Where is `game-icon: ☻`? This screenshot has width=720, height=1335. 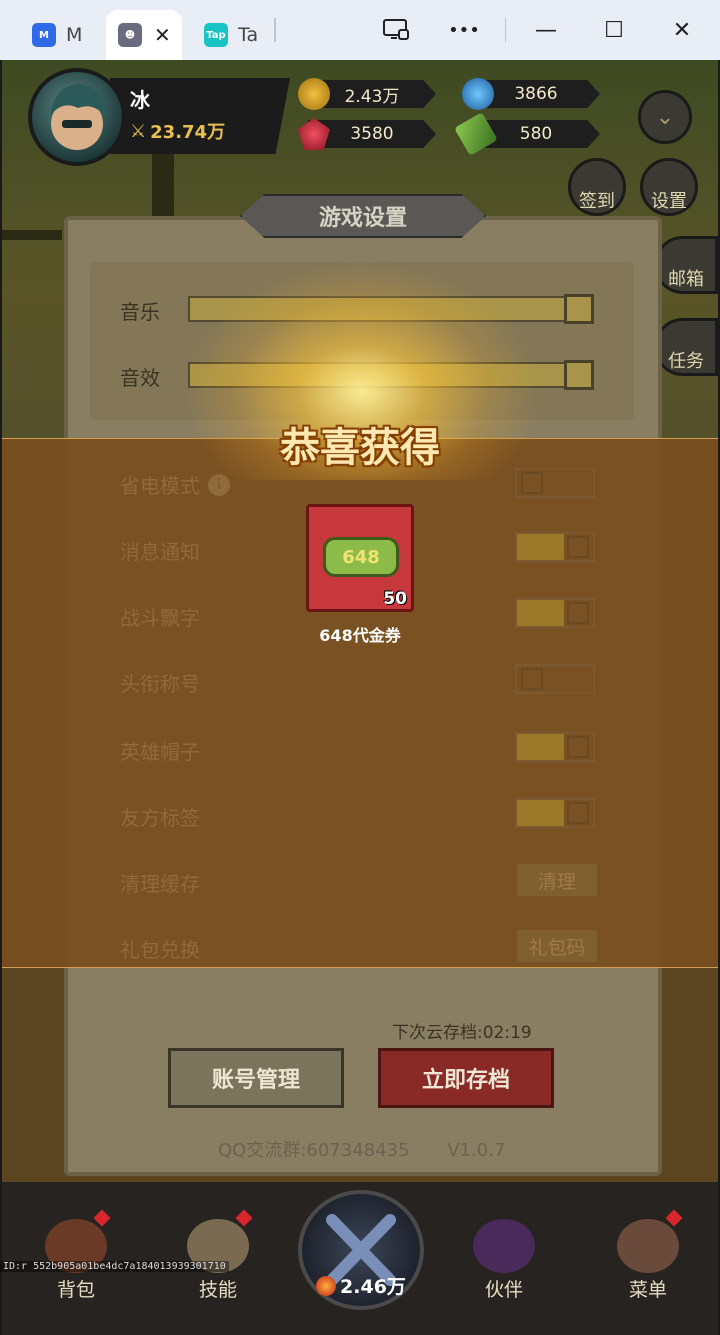 game-icon: ☻ is located at coordinates (130, 35).